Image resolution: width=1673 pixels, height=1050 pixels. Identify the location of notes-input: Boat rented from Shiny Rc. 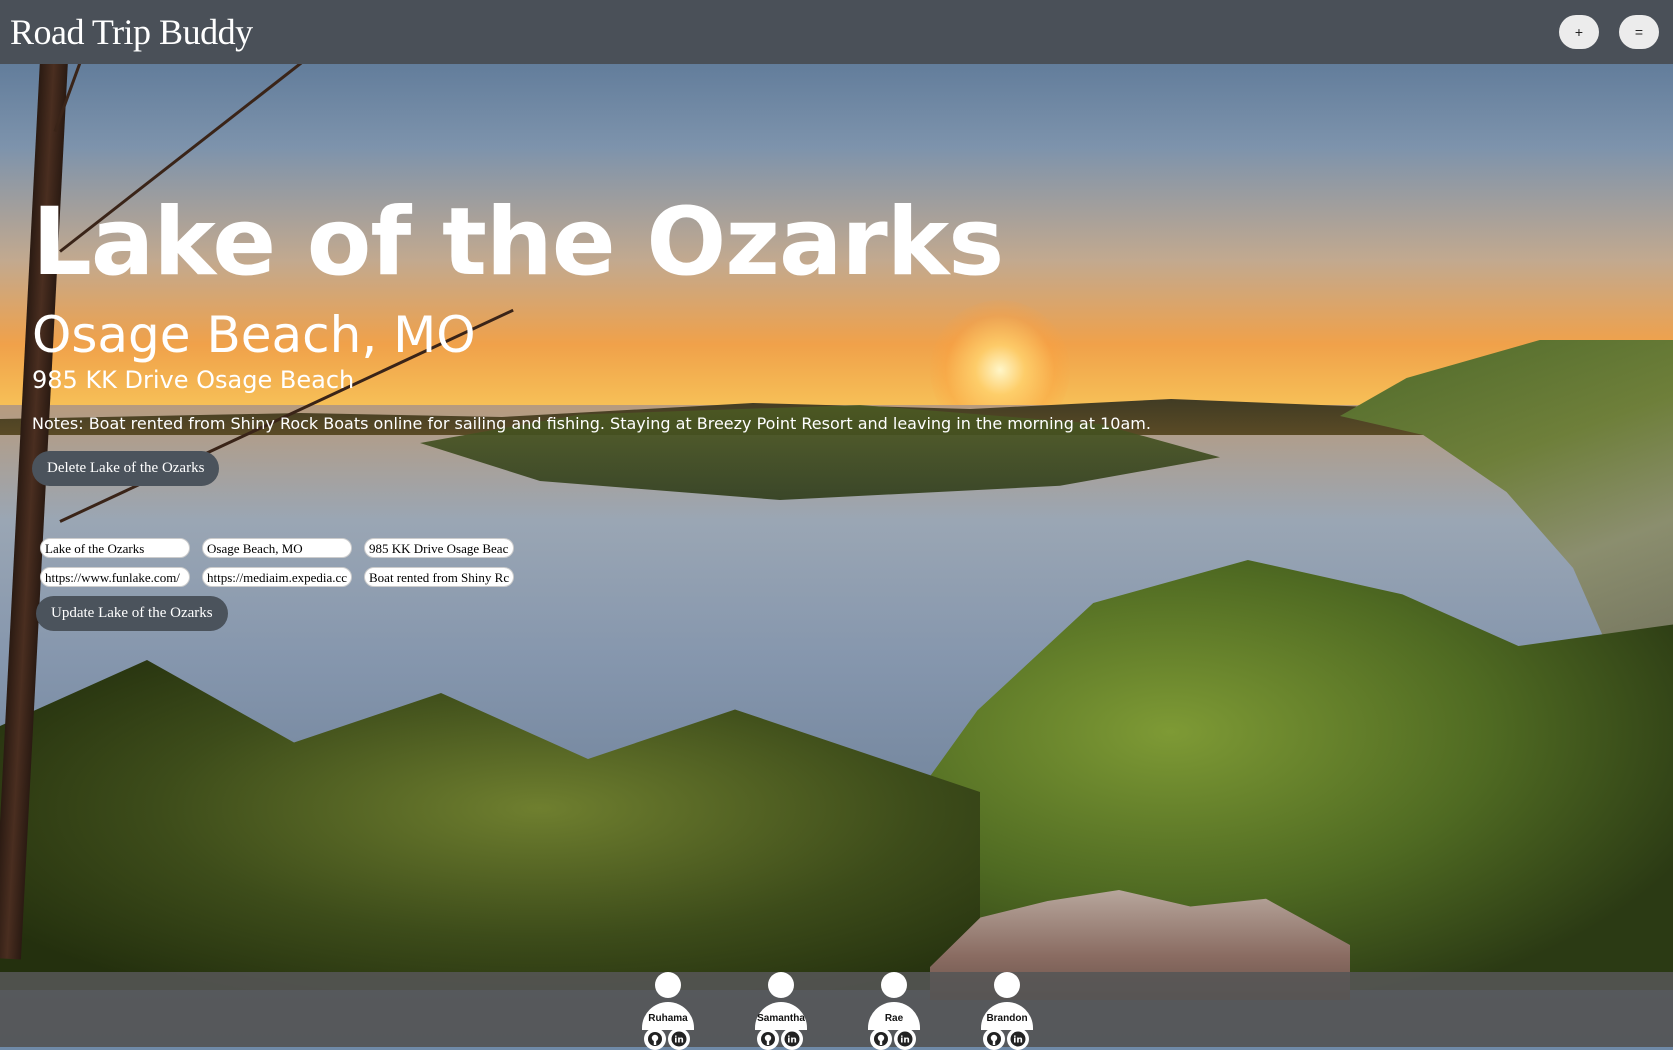
(439, 577).